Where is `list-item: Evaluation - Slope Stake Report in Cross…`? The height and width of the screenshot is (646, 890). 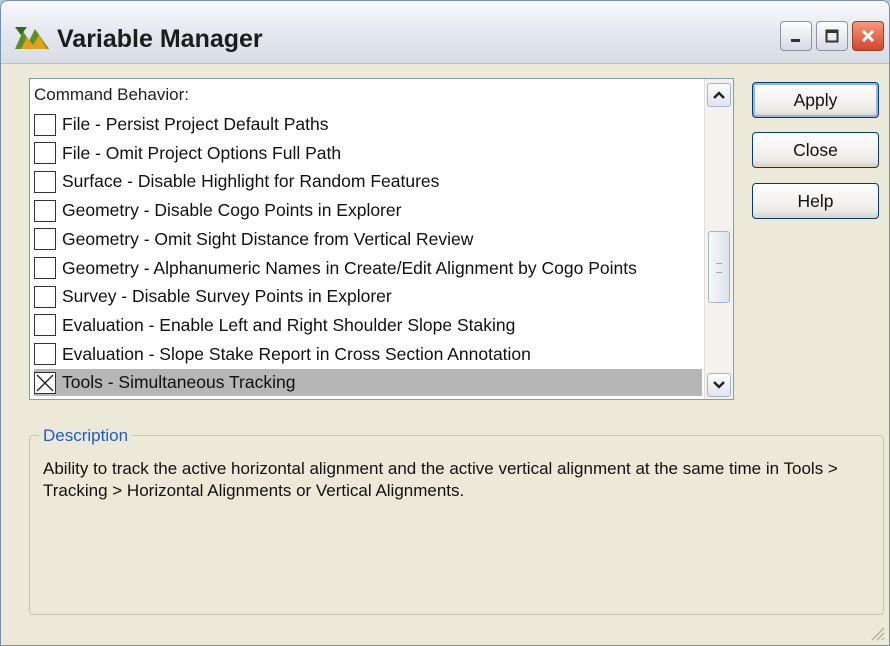 list-item: Evaluation - Slope Stake Report in Cross… is located at coordinates (368, 354).